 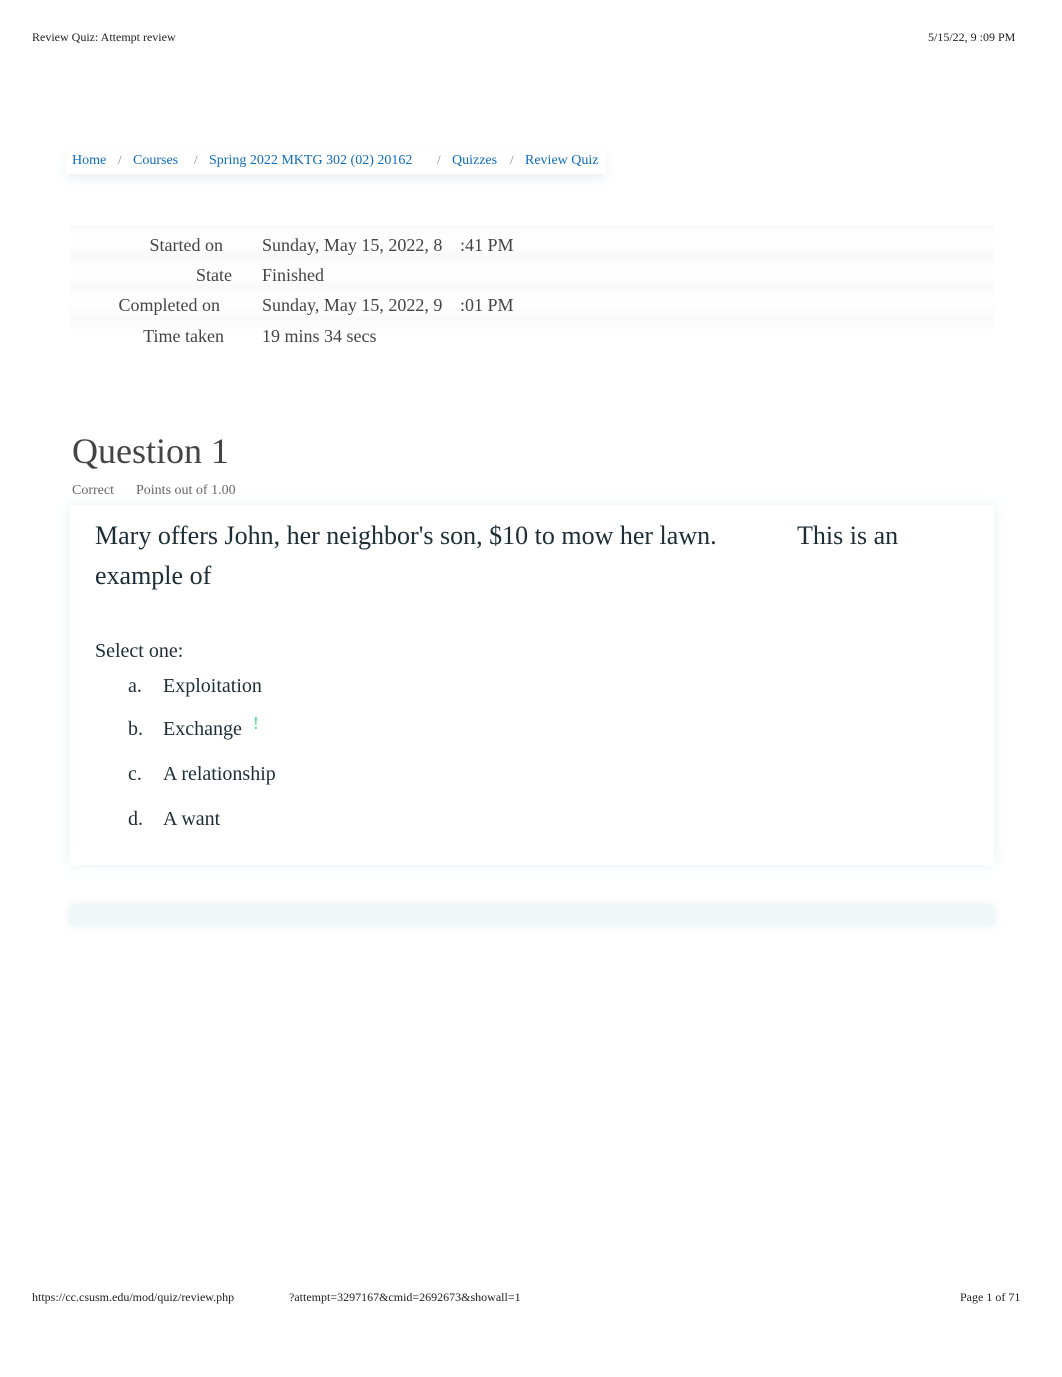 I want to click on option-c: c. A relationship, so click(x=202, y=774).